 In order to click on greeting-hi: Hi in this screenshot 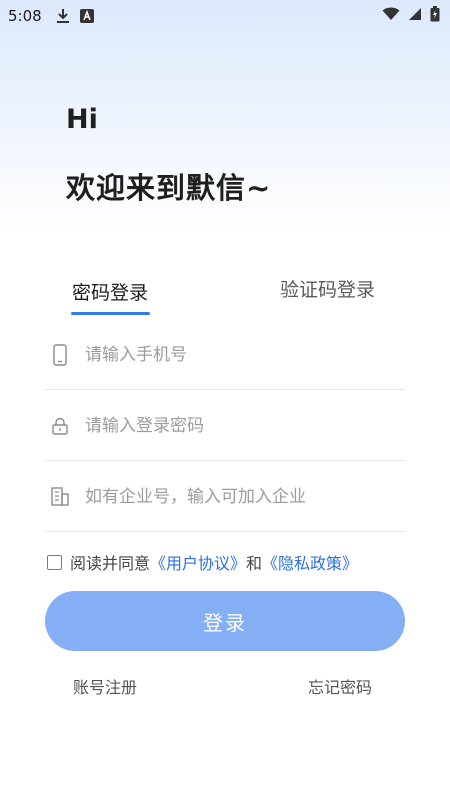, I will do `click(82, 119)`.